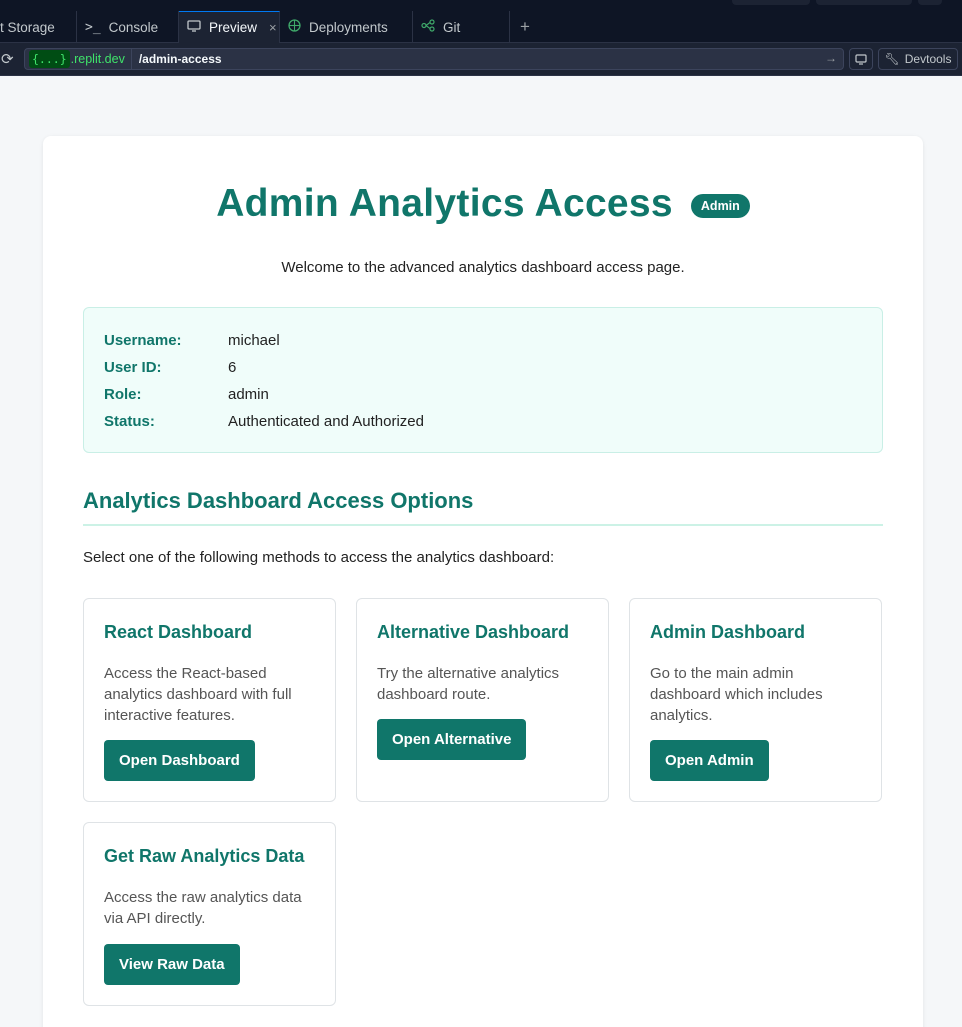 Image resolution: width=962 pixels, height=1027 pixels. I want to click on open-alternative-button: Open Alternative, so click(452, 739).